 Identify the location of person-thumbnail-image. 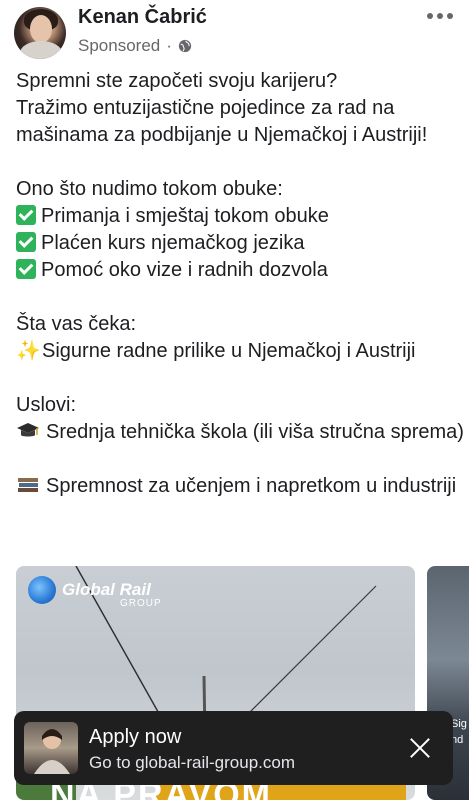
(52, 751).